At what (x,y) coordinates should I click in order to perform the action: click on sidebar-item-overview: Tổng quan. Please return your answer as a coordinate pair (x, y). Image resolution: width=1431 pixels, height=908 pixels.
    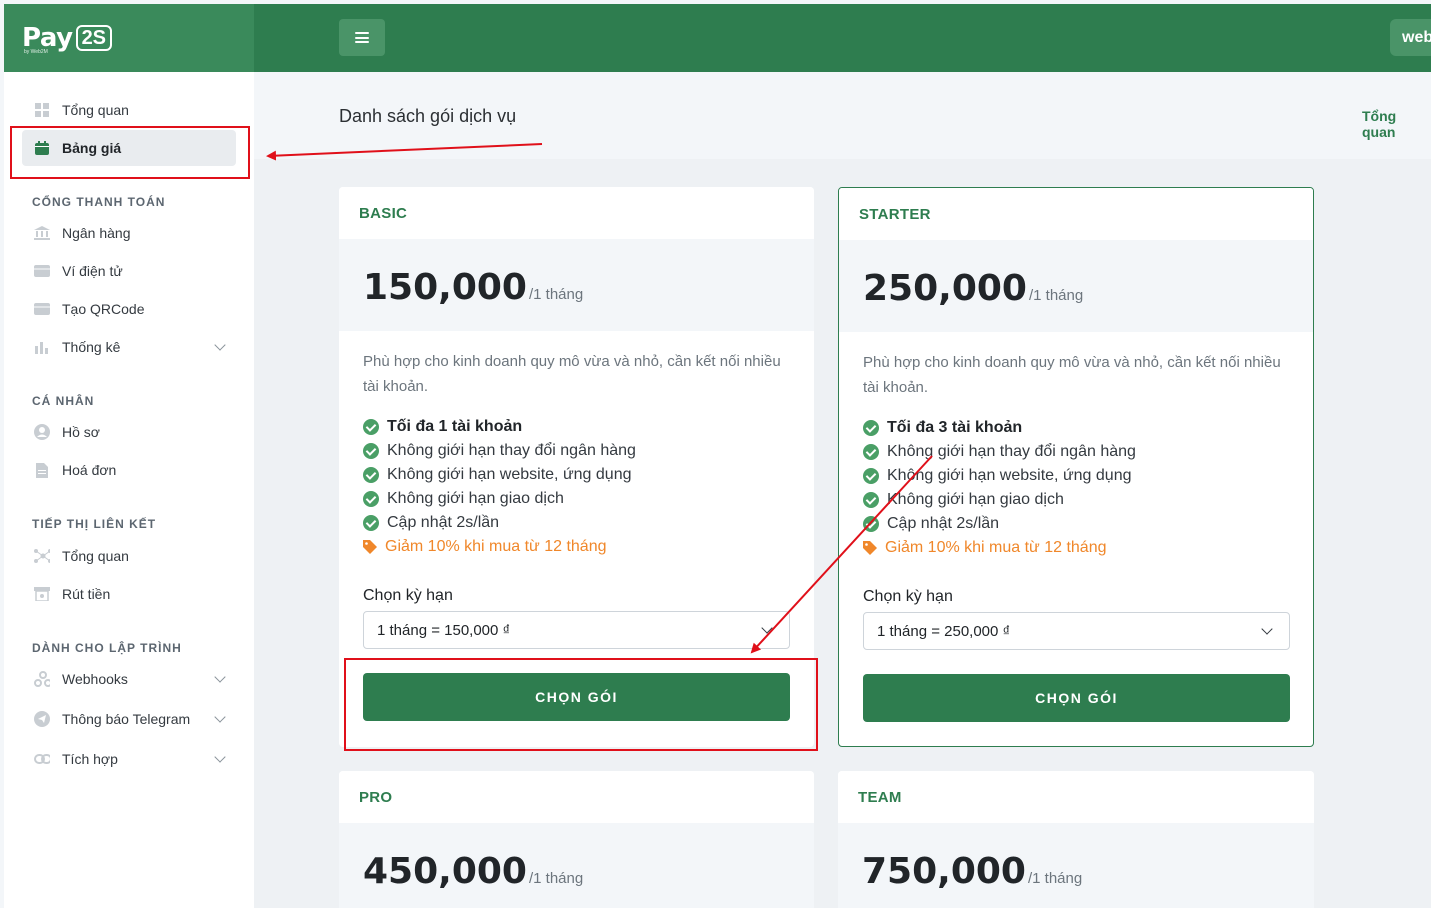
    Looking at the image, I should click on (129, 110).